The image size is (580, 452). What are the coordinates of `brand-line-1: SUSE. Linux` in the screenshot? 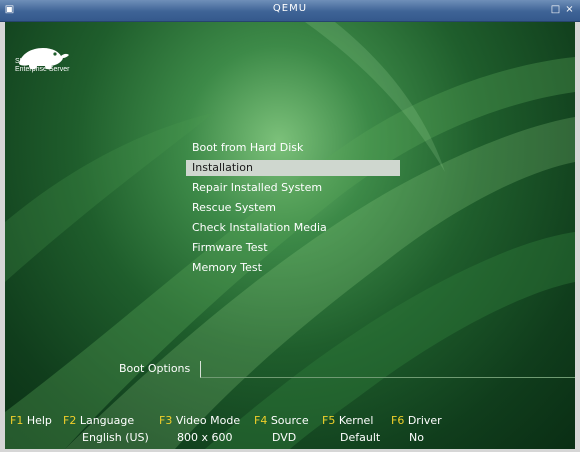 It's located at (35, 61).